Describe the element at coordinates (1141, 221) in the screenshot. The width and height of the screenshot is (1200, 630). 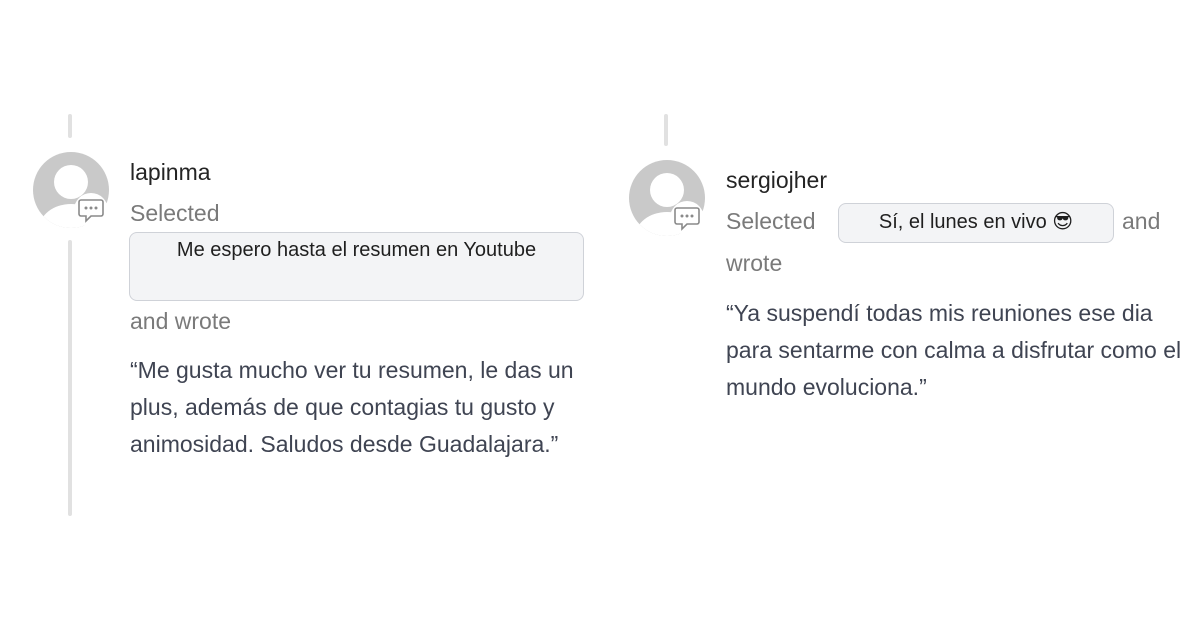
I see `and-label: and` at that location.